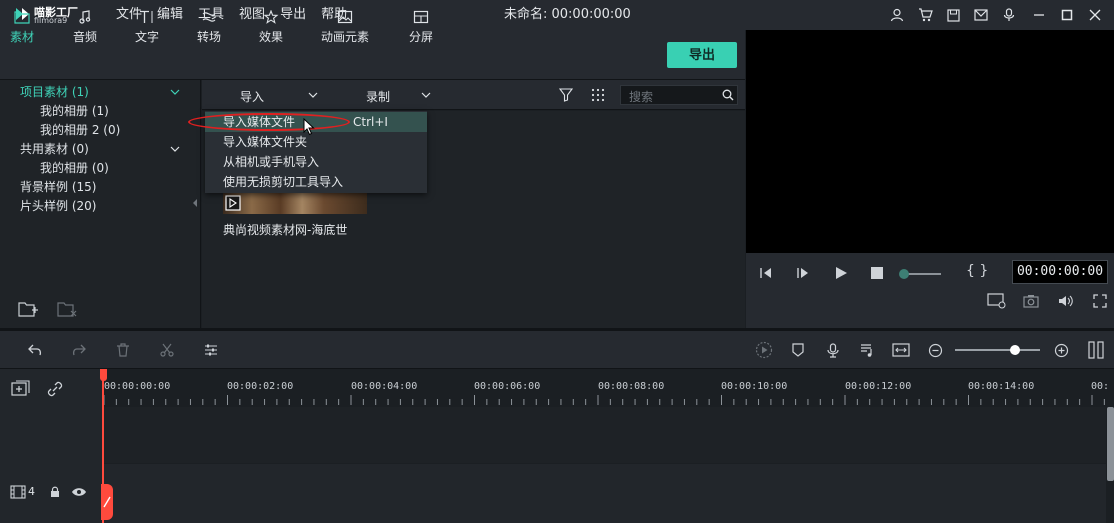 This screenshot has height=523, width=1114. Describe the element at coordinates (378, 96) in the screenshot. I see `record-button: 录制` at that location.